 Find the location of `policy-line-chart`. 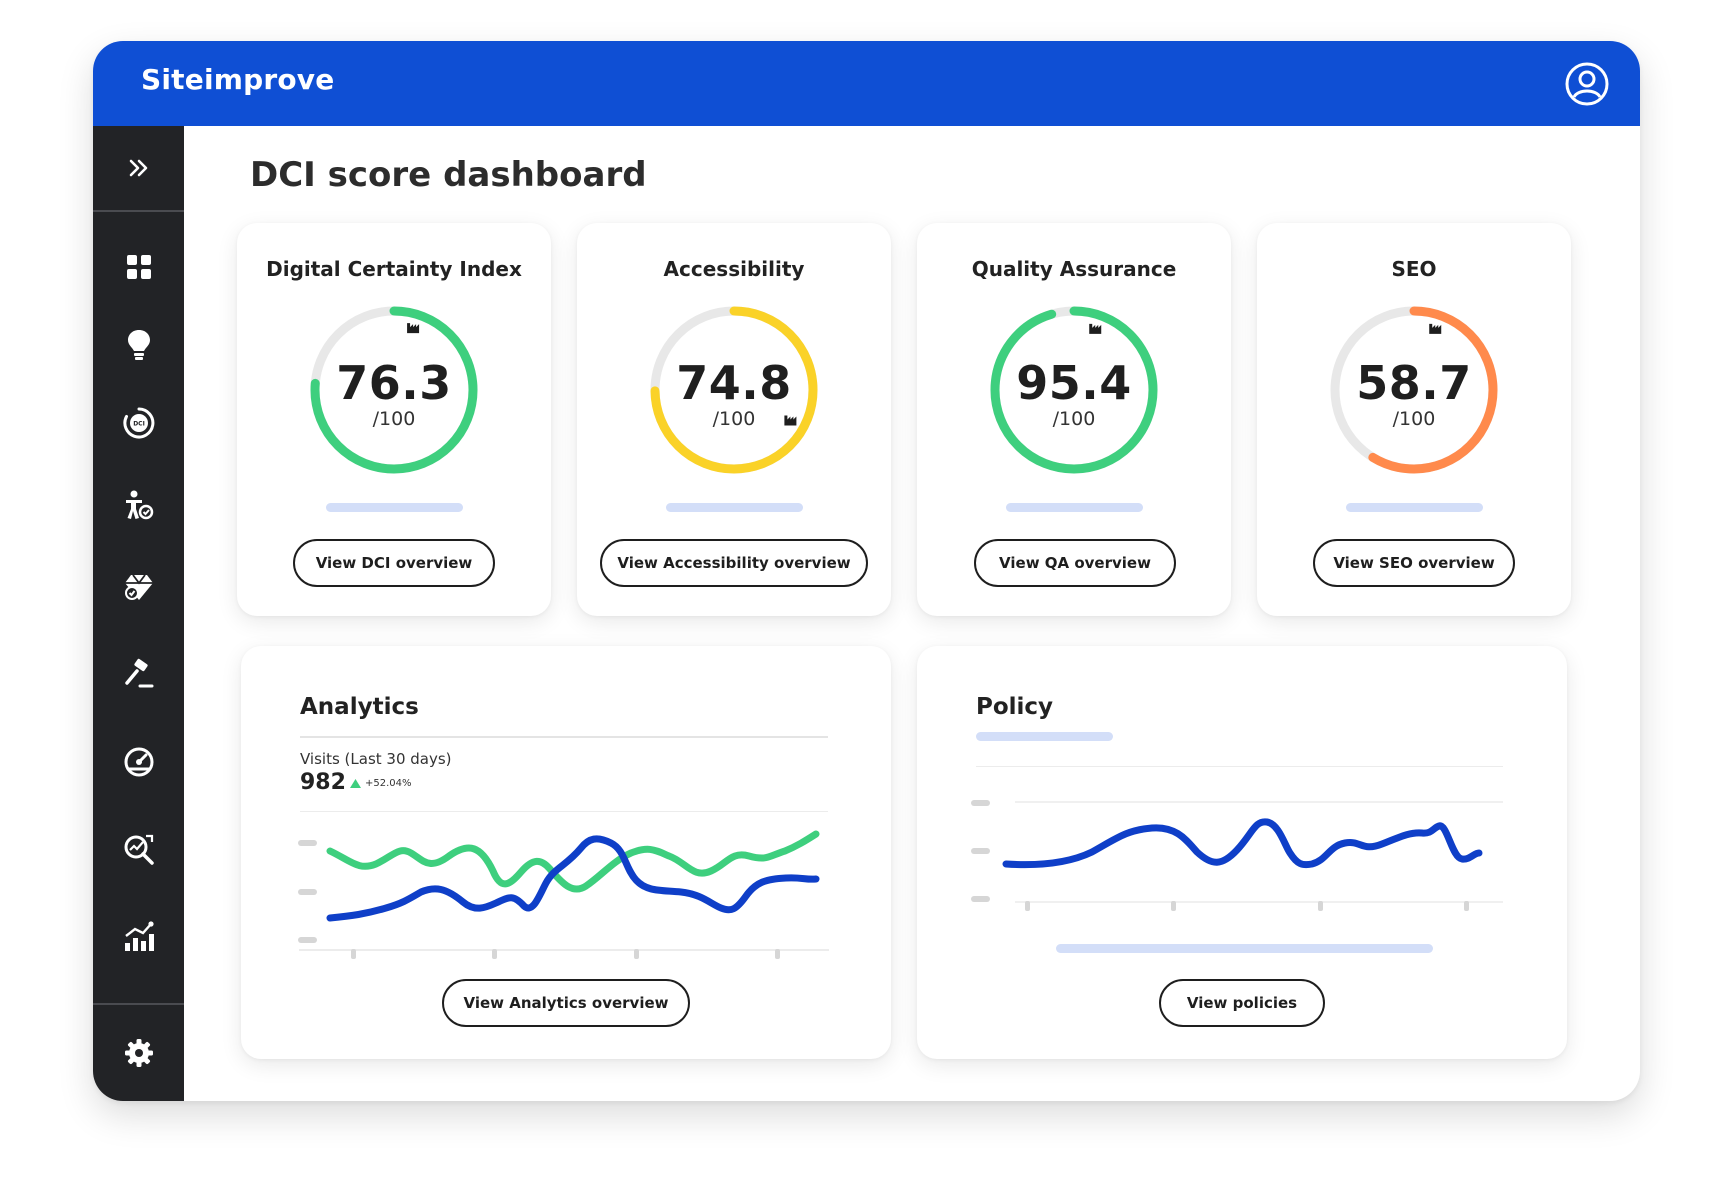

policy-line-chart is located at coordinates (1237, 876).